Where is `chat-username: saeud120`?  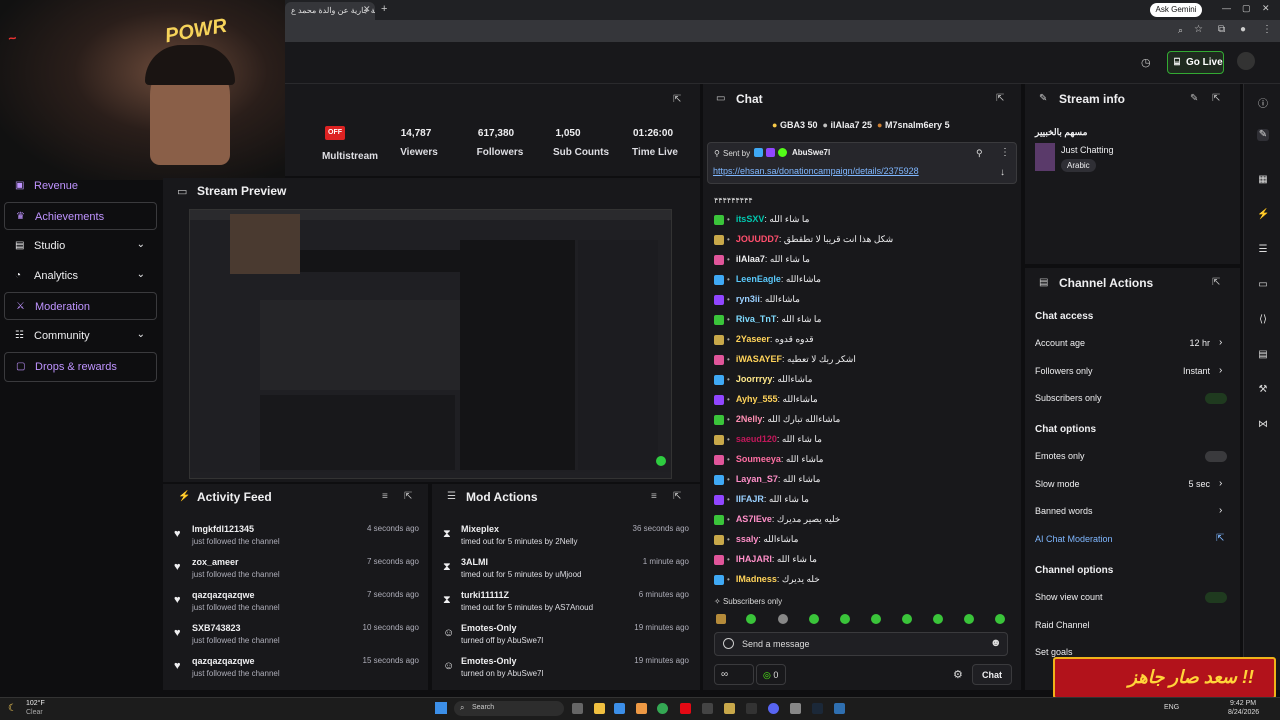 chat-username: saeud120 is located at coordinates (756, 439).